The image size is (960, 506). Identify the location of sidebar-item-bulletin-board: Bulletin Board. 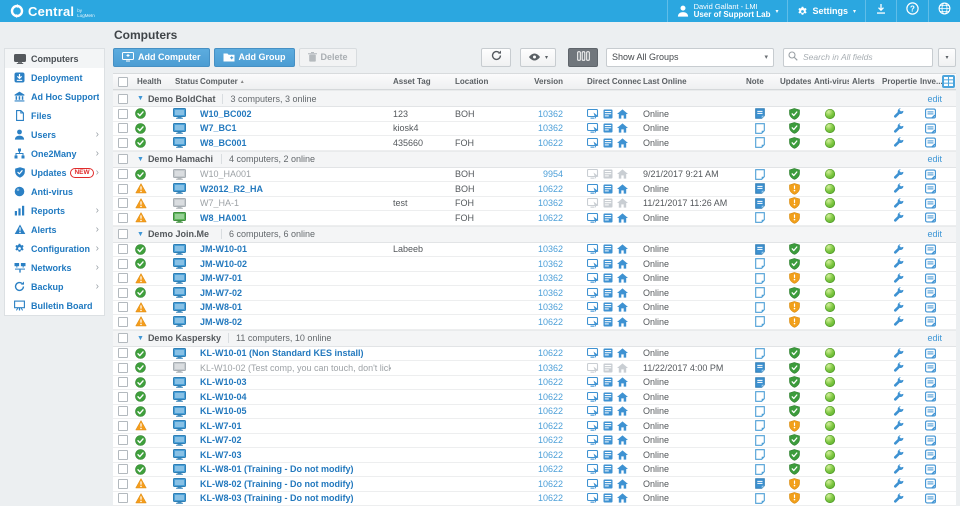
(54, 305).